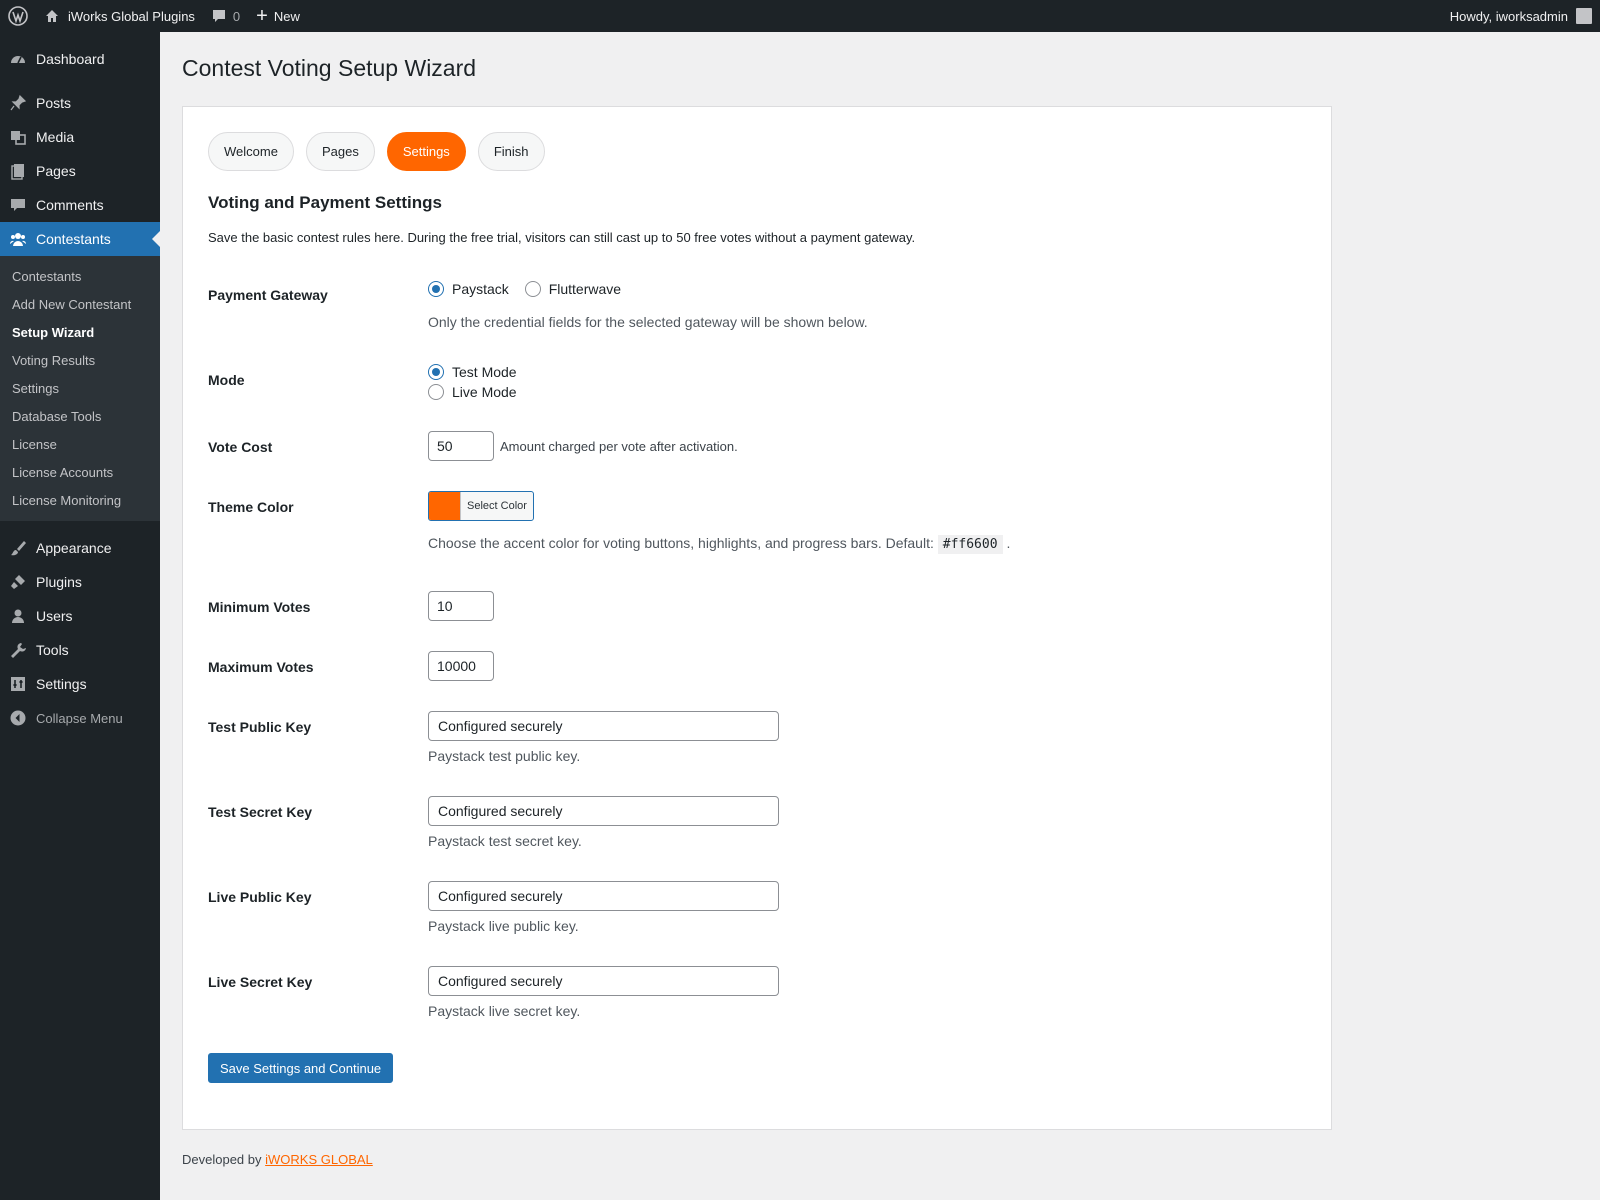 The image size is (1600, 1200). I want to click on menu-label: Appearance, so click(74, 548).